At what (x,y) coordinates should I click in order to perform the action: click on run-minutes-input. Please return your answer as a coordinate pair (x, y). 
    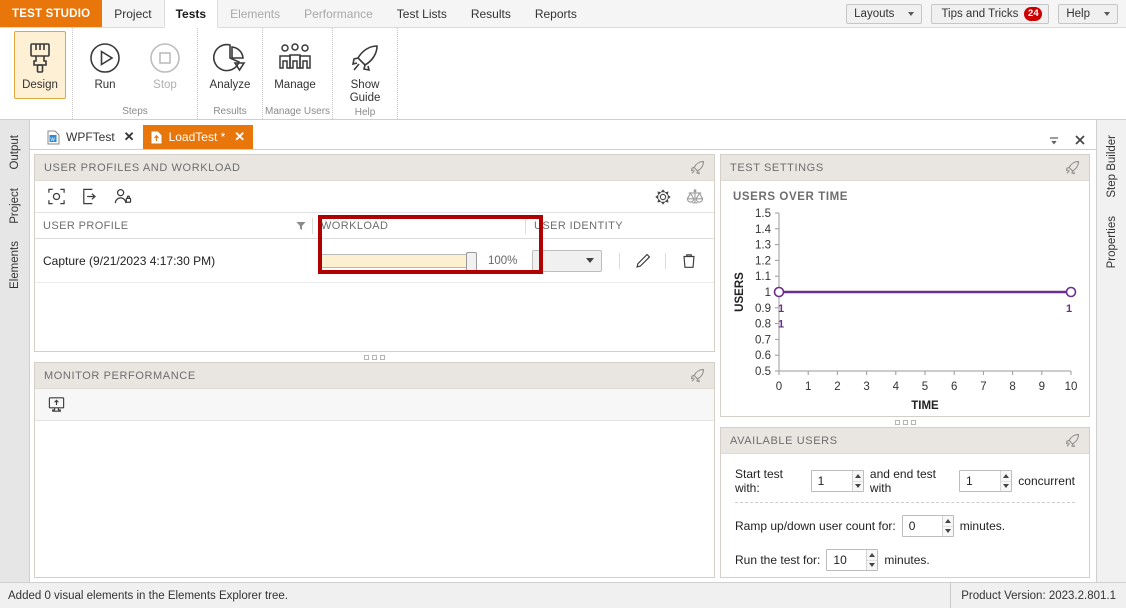
    Looking at the image, I should click on (847, 560).